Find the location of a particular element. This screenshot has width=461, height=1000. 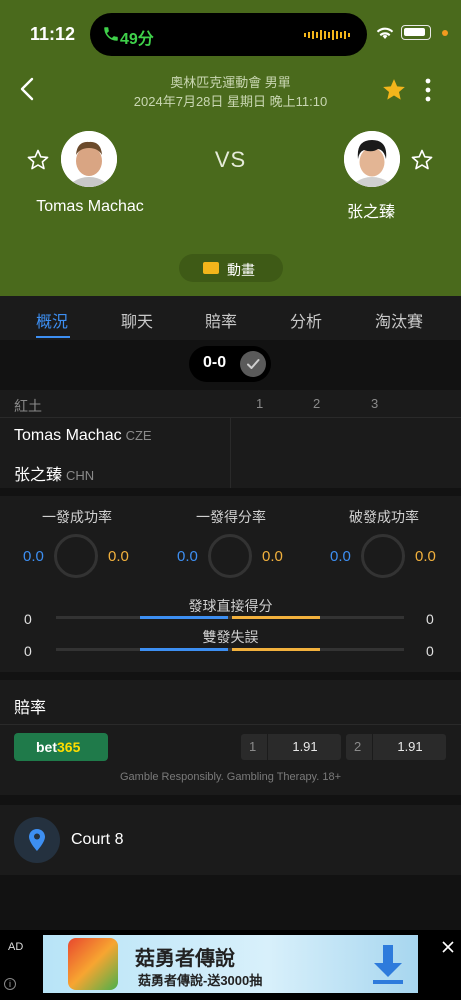

player1-country: CZE is located at coordinates (138, 435).